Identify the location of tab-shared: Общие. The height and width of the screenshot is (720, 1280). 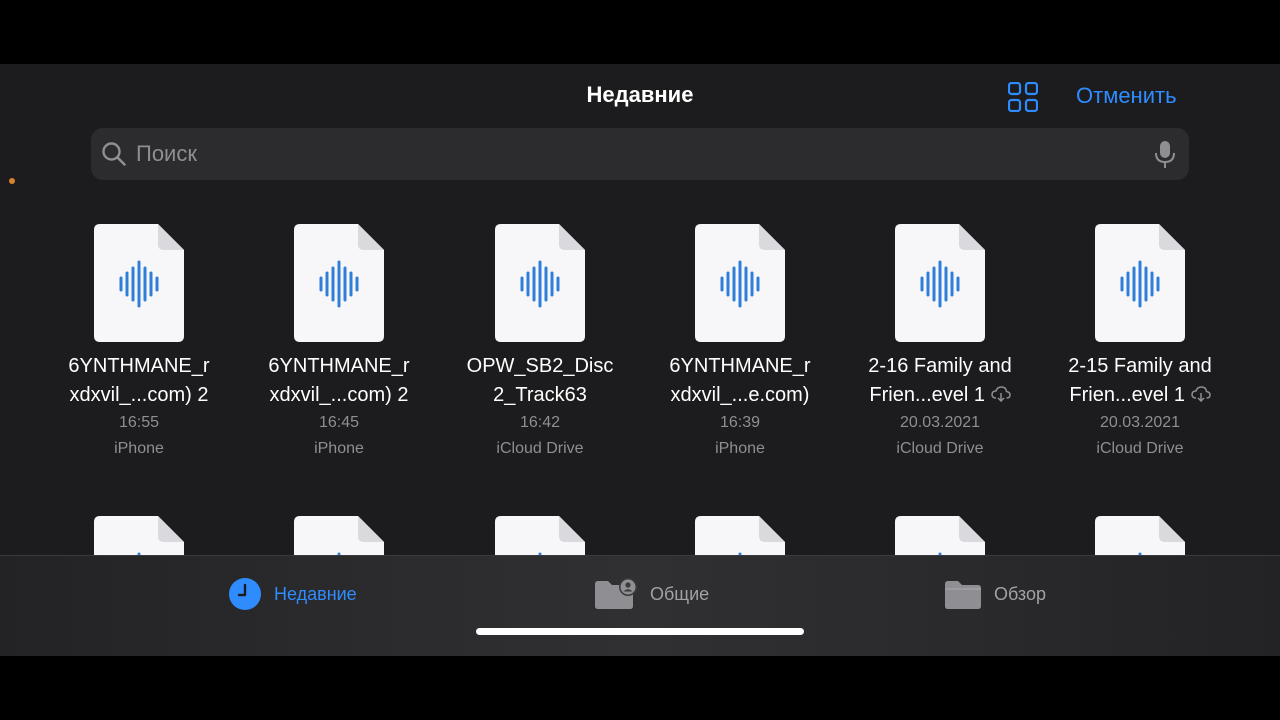
(651, 594).